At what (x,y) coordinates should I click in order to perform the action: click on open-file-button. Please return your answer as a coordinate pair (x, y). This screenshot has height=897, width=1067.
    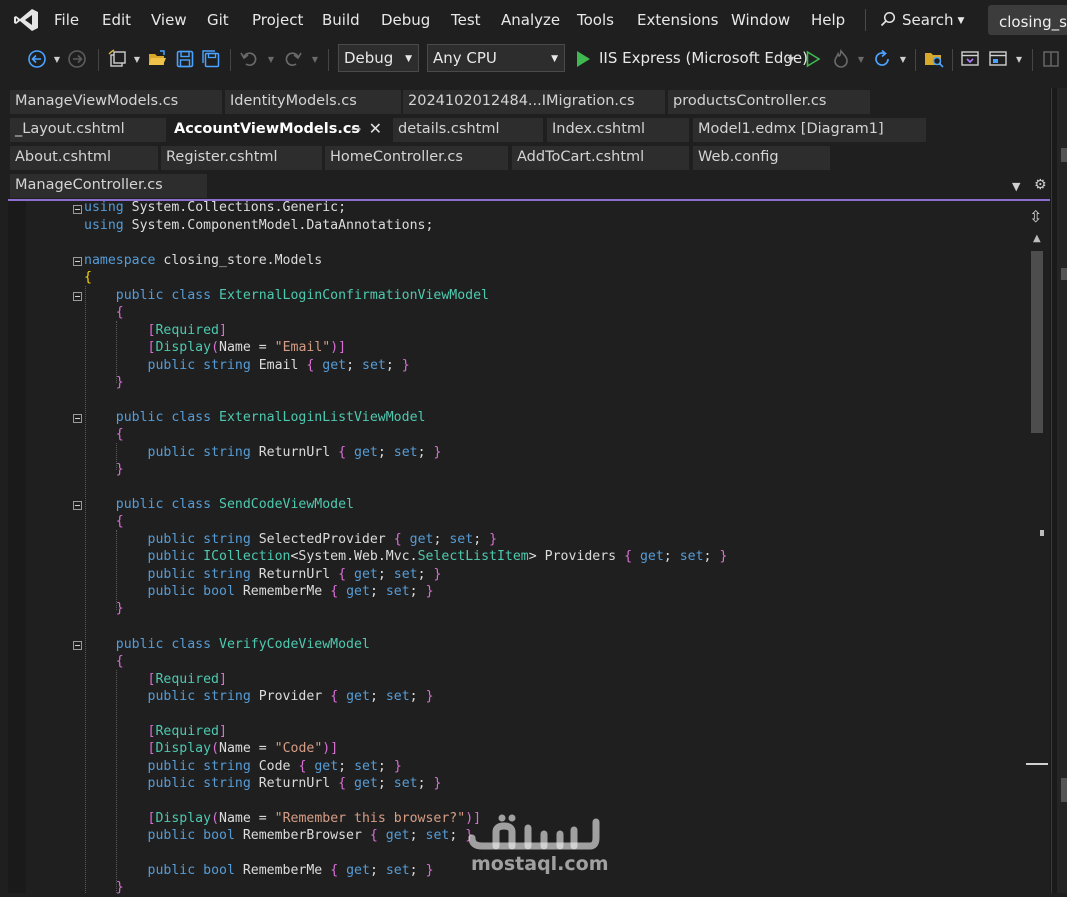
    Looking at the image, I should click on (157, 59).